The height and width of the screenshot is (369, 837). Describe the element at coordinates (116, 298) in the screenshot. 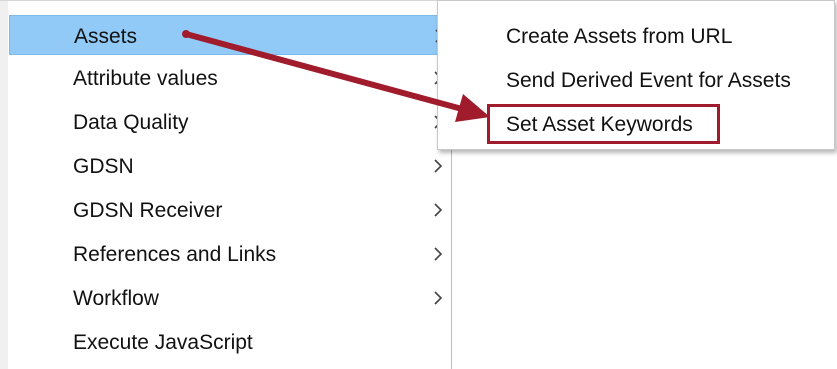

I see `menu-item-label: Workflow` at that location.